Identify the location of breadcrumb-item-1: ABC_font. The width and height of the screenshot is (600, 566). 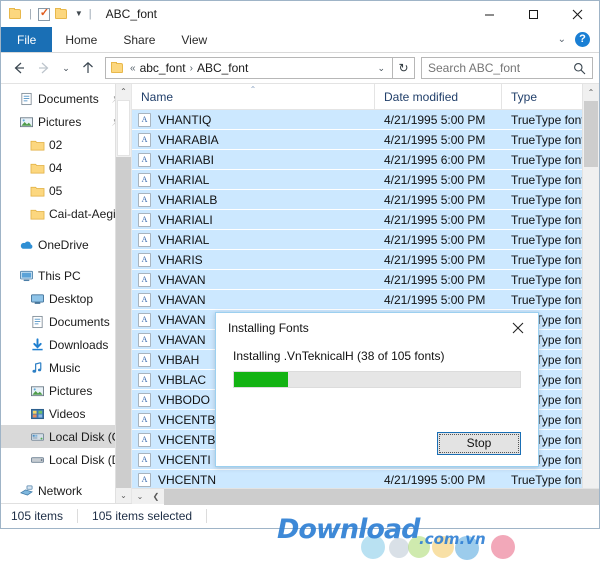
(222, 68).